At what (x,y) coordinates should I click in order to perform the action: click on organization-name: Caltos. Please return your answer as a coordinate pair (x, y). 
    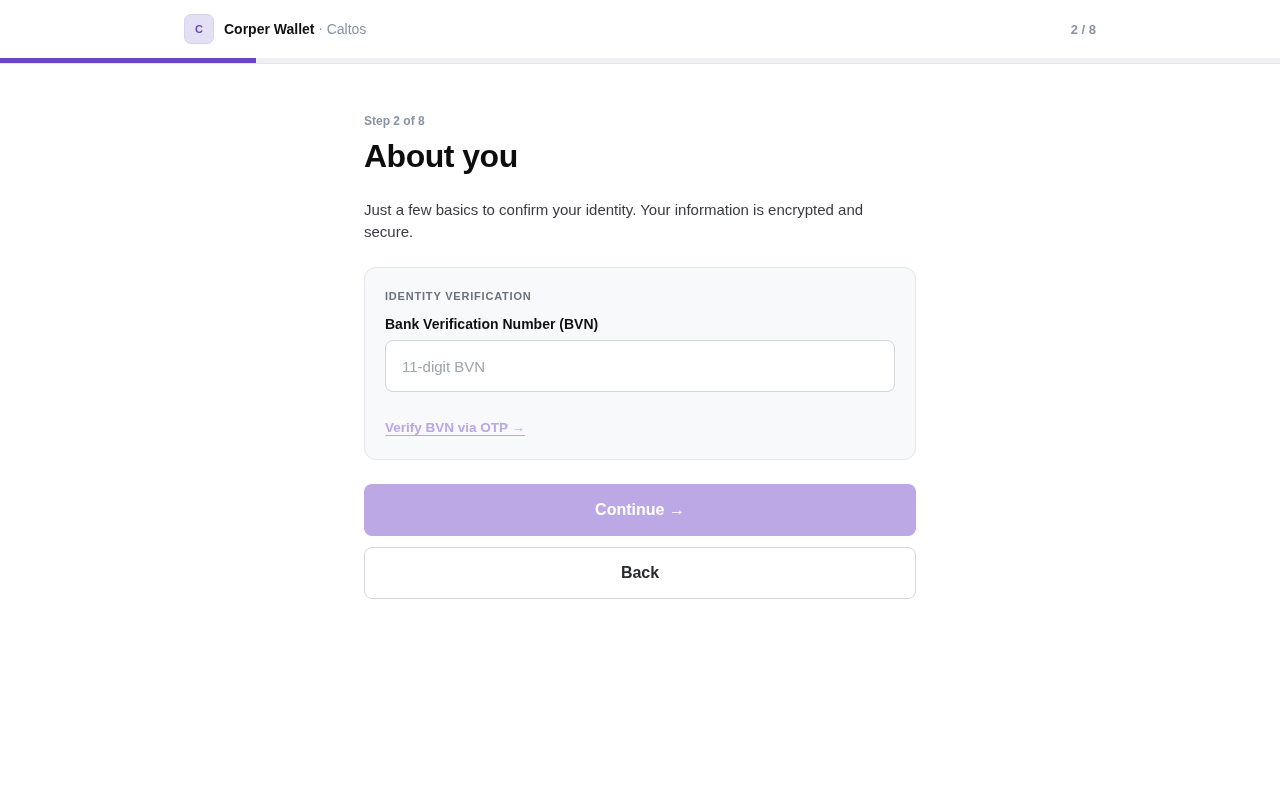
    Looking at the image, I should click on (346, 29).